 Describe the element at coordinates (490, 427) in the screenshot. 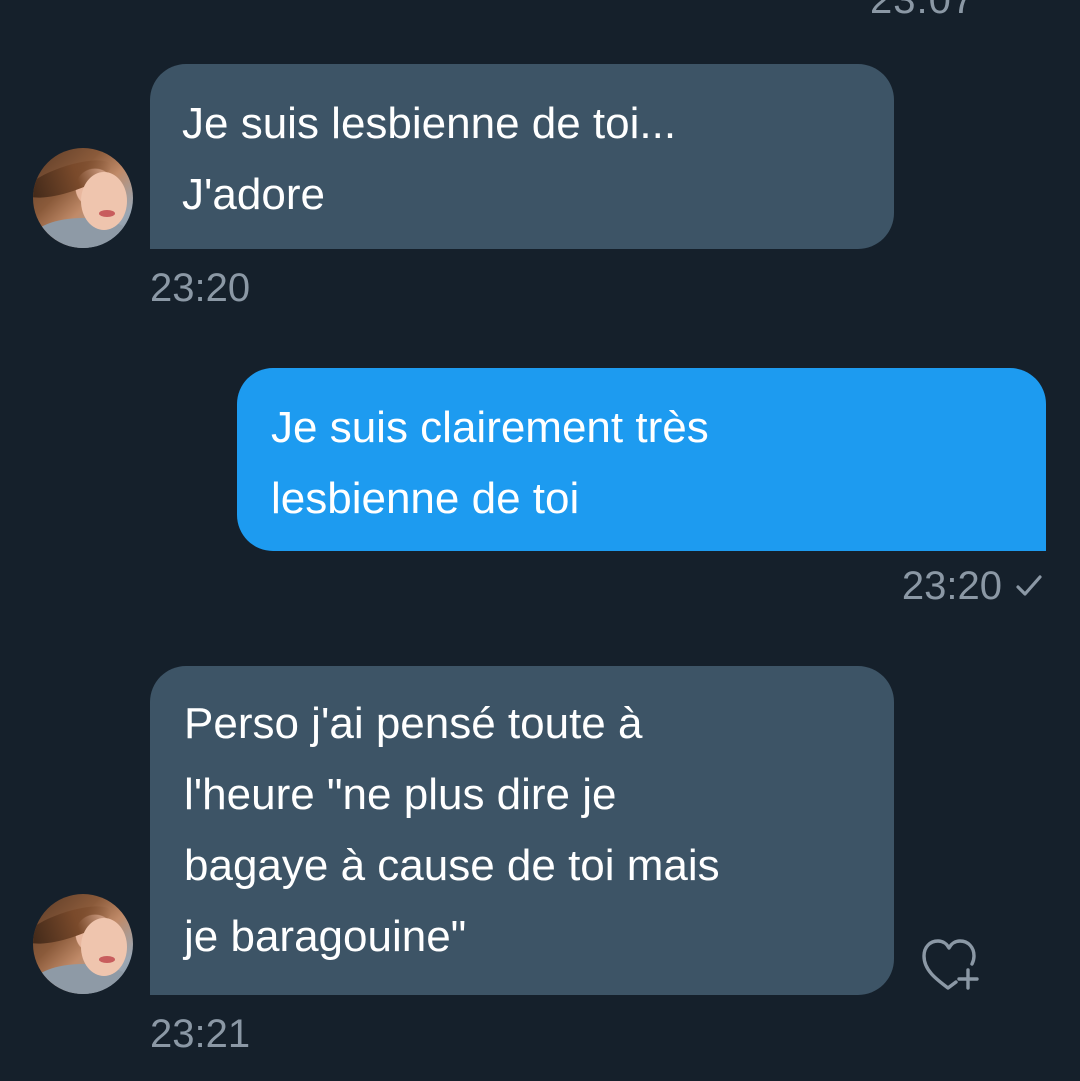

I see `message-text-line: Je suis clairement très` at that location.